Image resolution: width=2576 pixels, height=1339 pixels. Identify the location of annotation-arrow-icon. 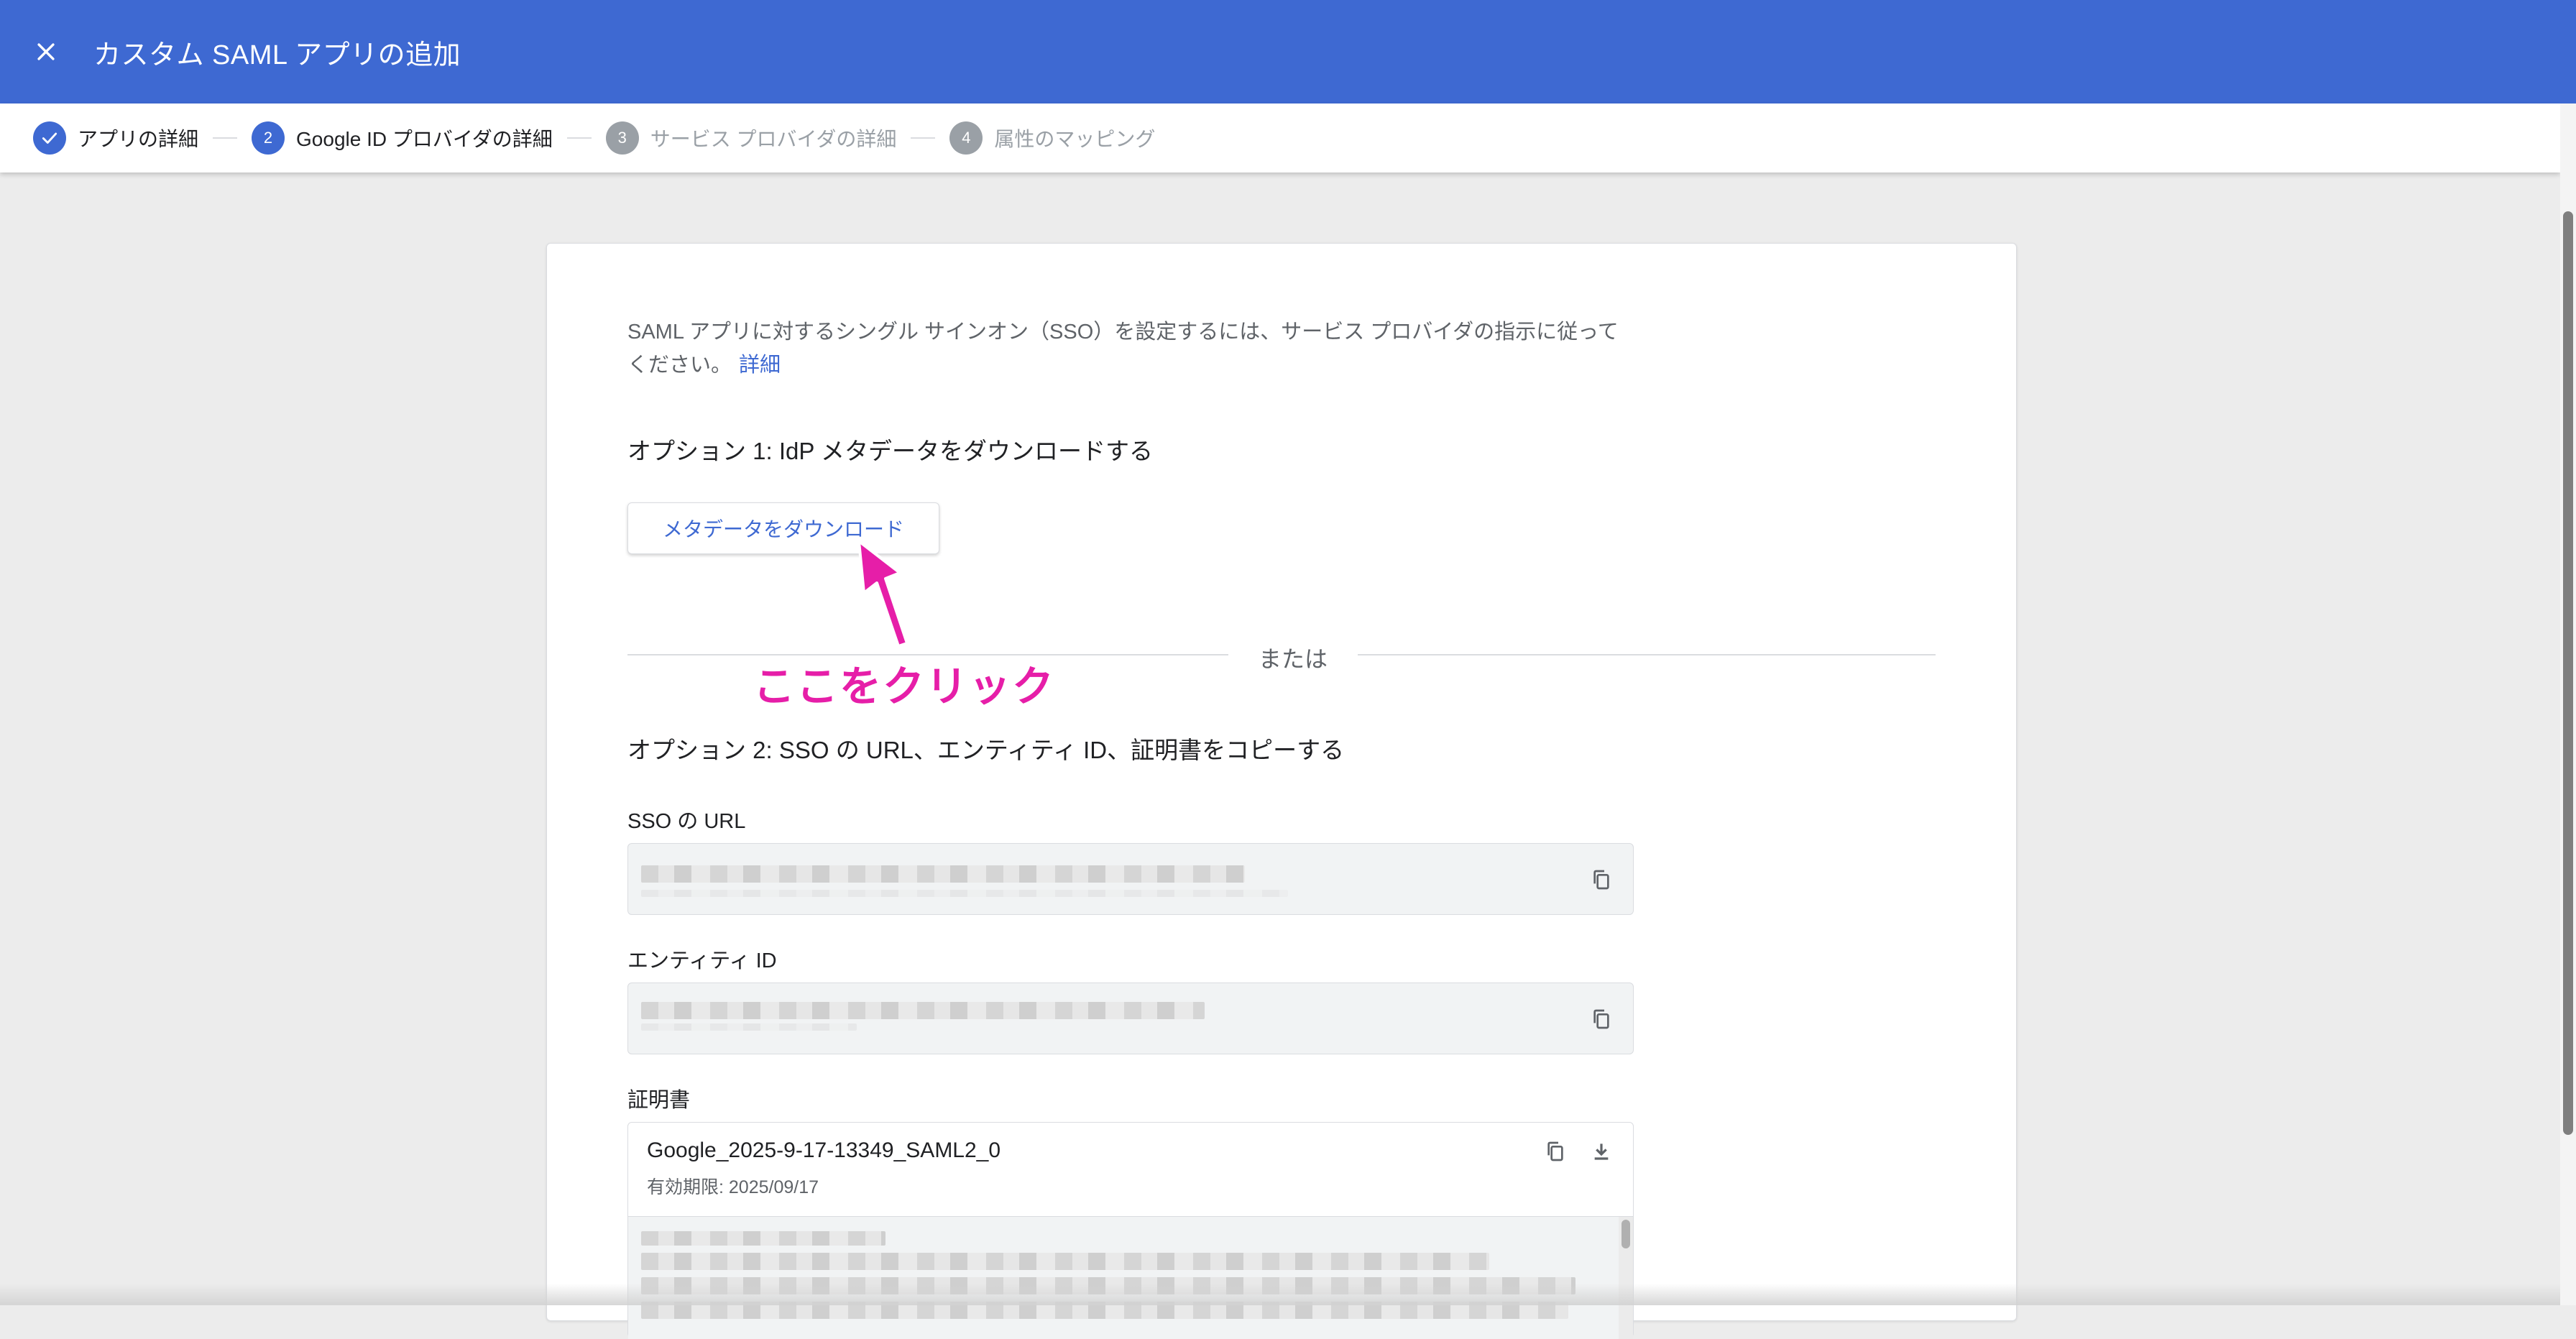
(882, 594).